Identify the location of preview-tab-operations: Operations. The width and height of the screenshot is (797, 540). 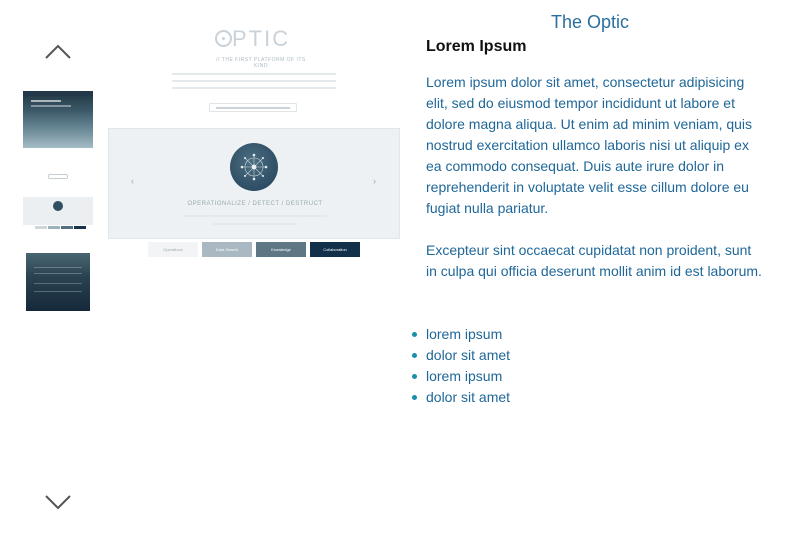
(173, 249).